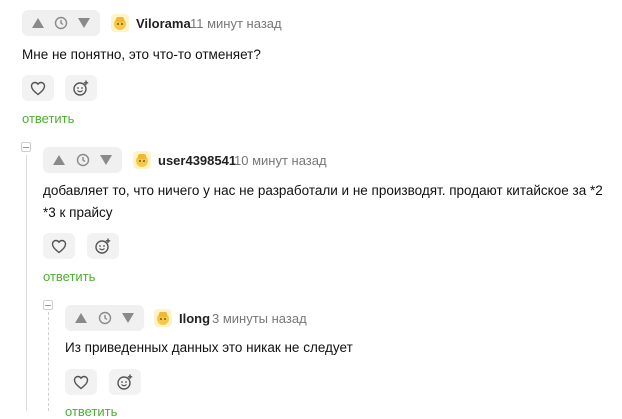 This screenshot has height=419, width=622. Describe the element at coordinates (280, 160) in the screenshot. I see `comment-time: 10 минут назад` at that location.